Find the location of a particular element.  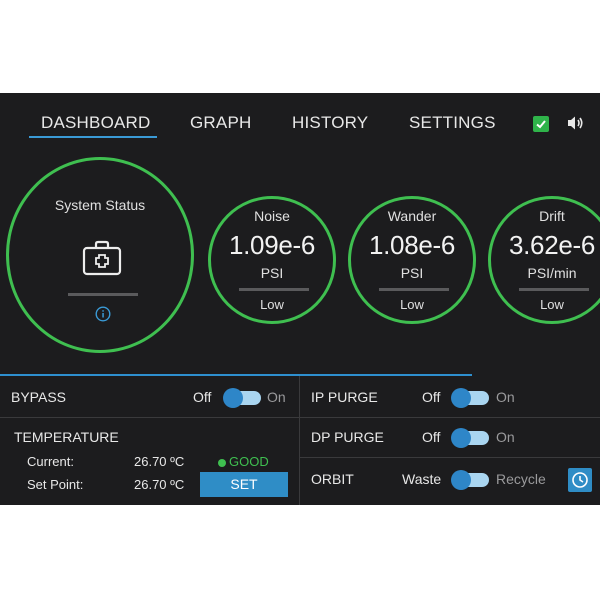

temperature-label: TEMPERATURE is located at coordinates (66, 437).